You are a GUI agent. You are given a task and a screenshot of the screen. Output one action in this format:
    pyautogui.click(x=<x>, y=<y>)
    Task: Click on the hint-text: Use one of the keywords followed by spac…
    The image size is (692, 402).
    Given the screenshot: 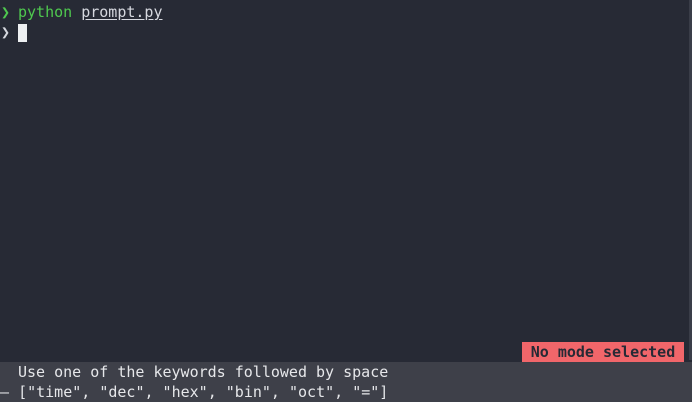 What is the action you would take?
    pyautogui.click(x=203, y=372)
    